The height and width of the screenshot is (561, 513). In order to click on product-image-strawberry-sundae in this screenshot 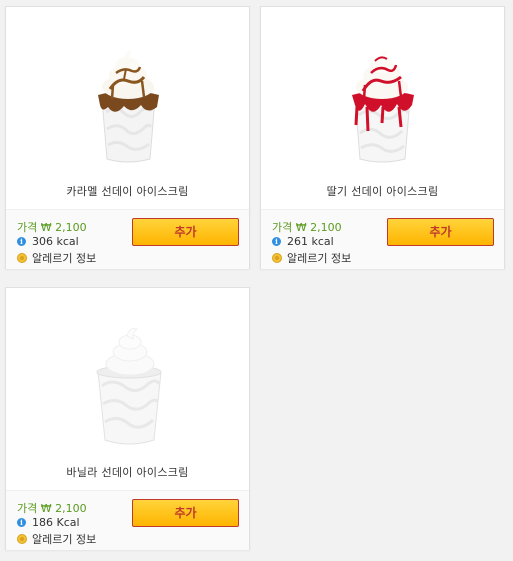, I will do `click(382, 92)`.